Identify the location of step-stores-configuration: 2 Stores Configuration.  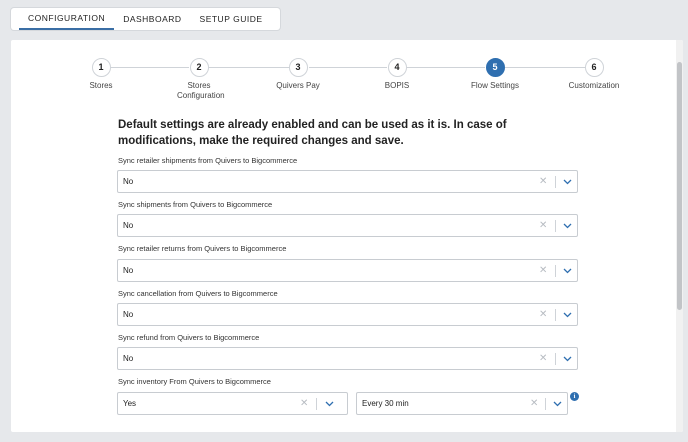
(199, 79).